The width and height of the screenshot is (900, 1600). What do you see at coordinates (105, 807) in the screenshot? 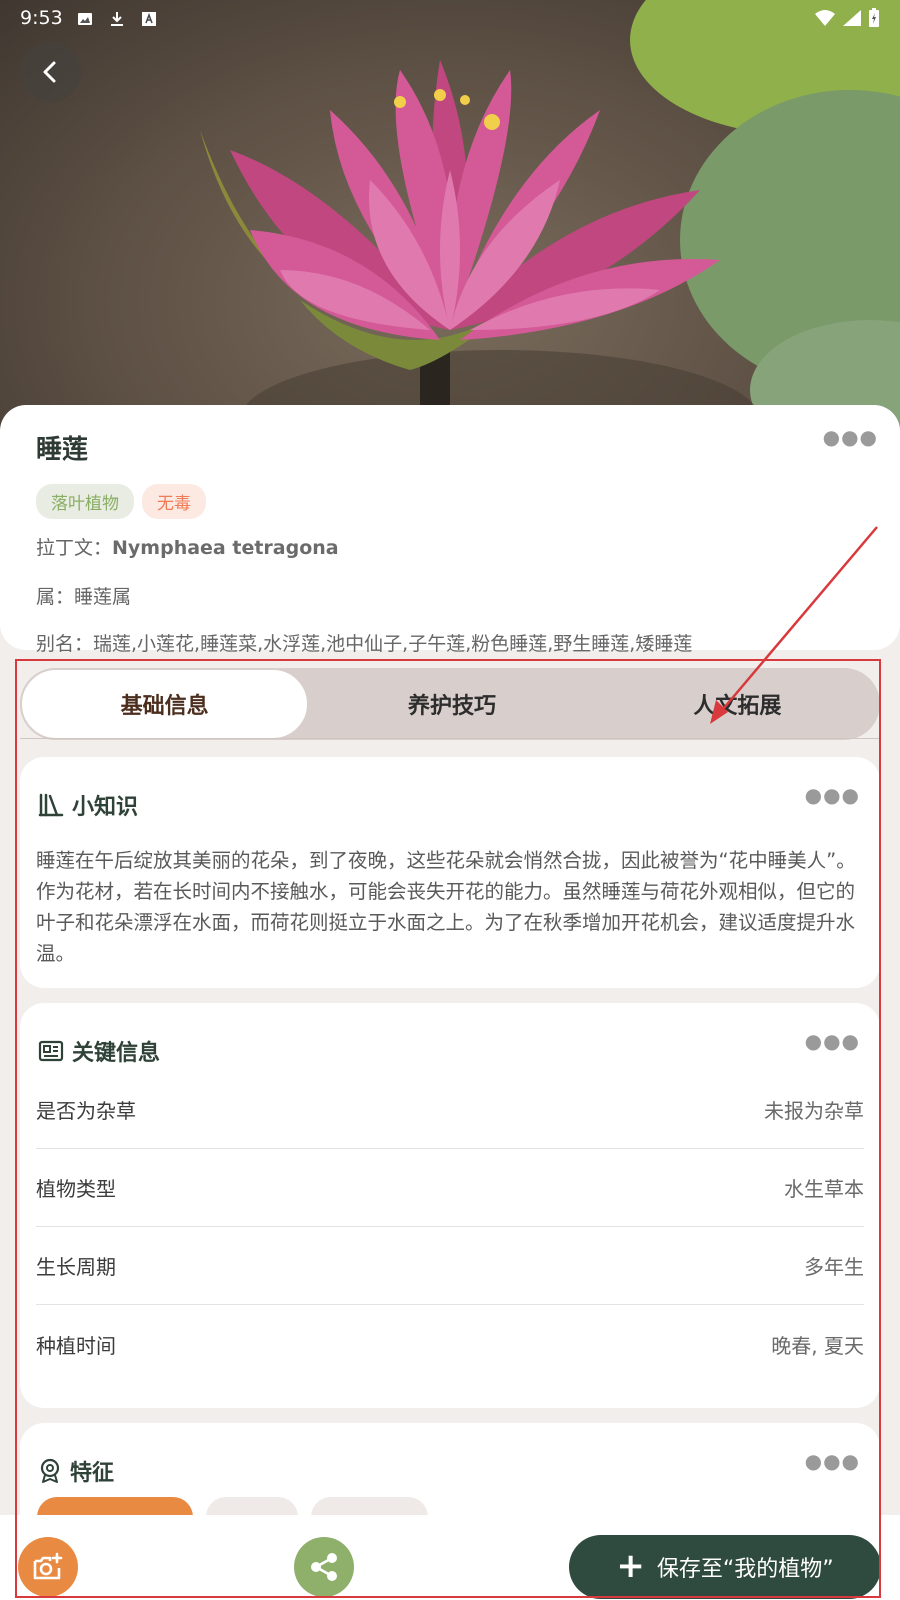
I see `knowledge-title-text: 小知识` at bounding box center [105, 807].